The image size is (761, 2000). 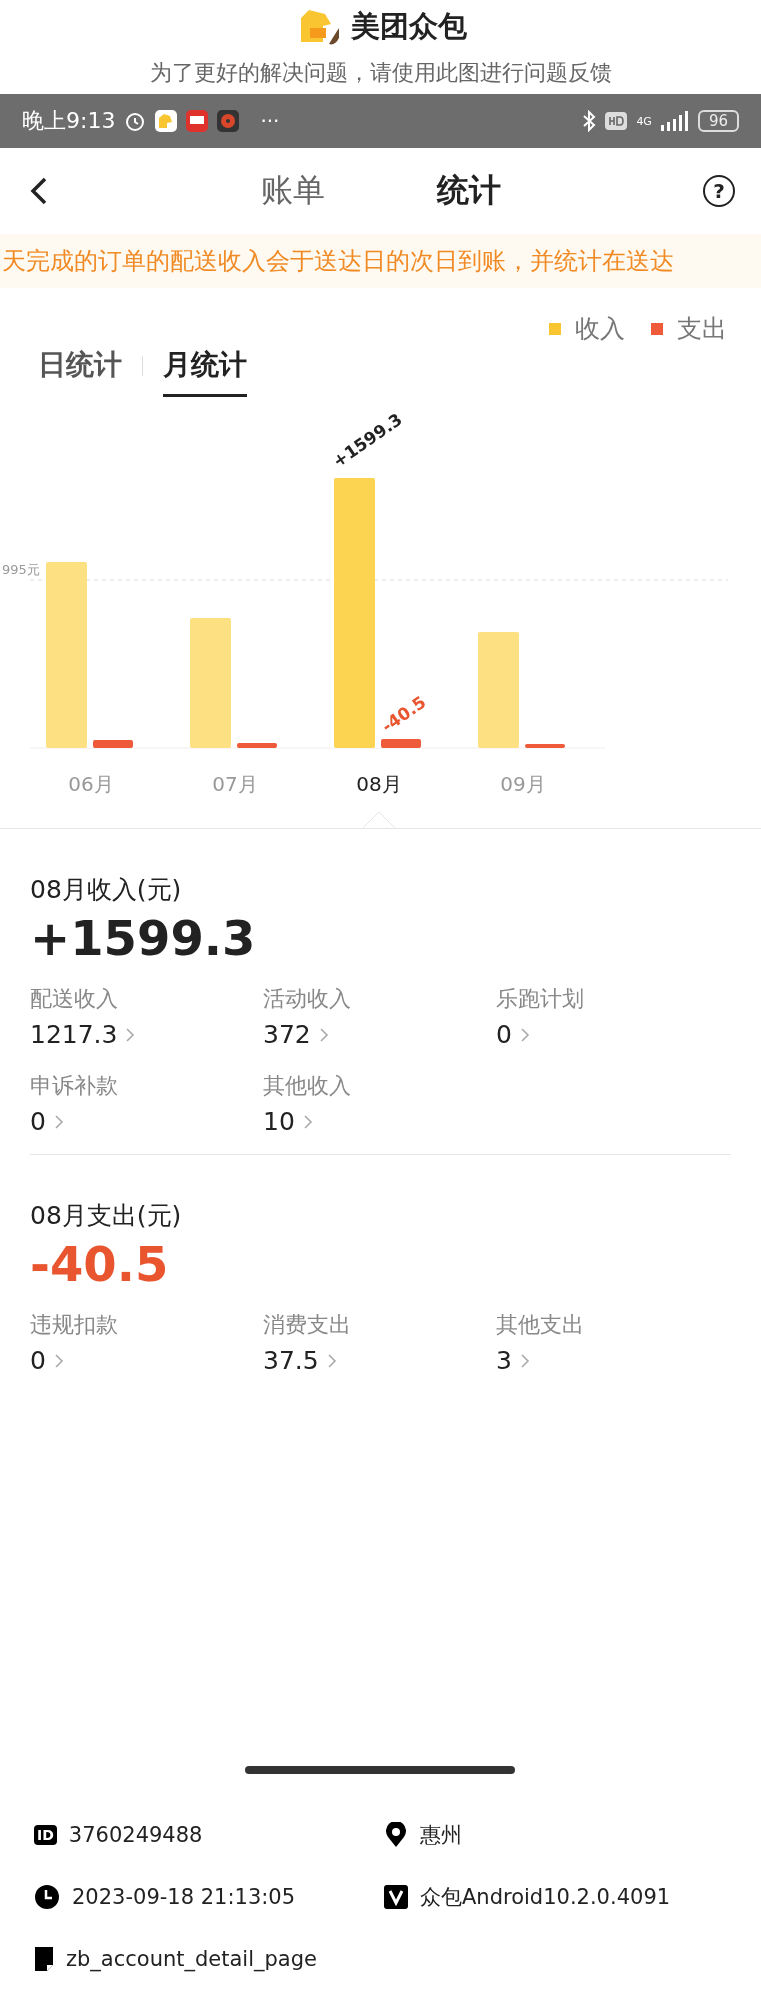 What do you see at coordinates (191, 1959) in the screenshot?
I see `page-name: zb_account_detail_page` at bounding box center [191, 1959].